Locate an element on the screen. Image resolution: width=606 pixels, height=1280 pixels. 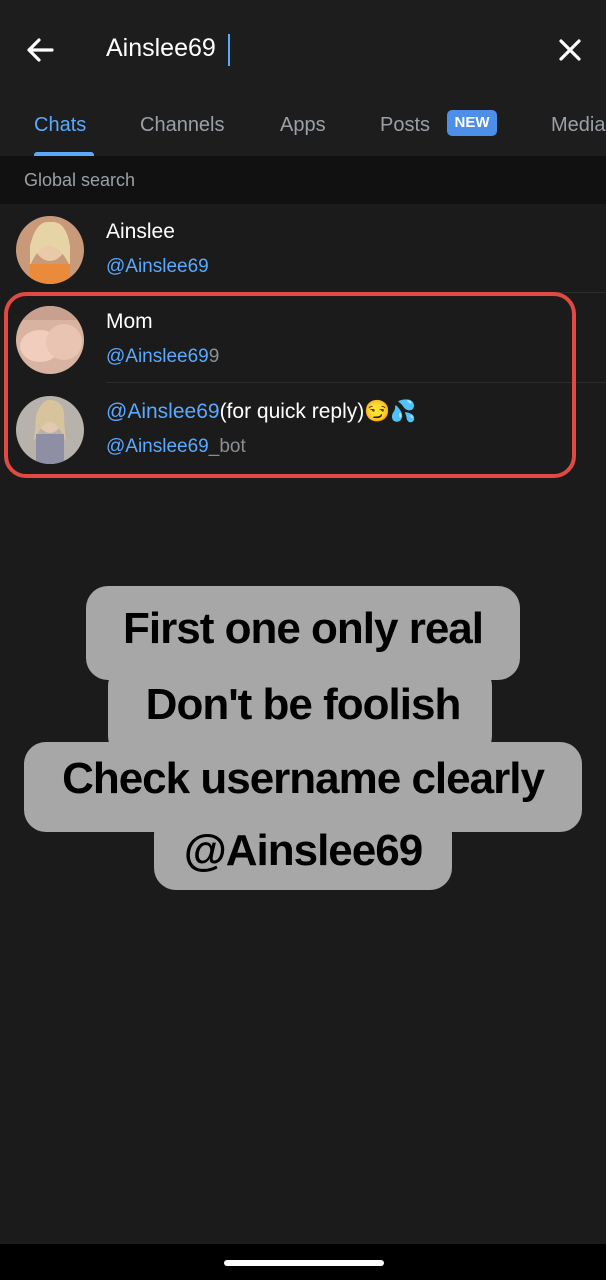
tab-apps: Apps is located at coordinates (303, 125).